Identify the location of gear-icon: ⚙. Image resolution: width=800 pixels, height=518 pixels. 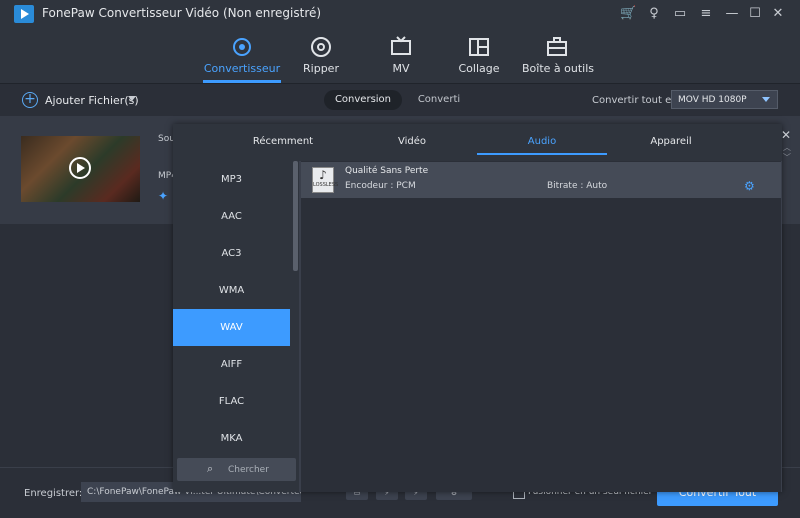
(749, 186).